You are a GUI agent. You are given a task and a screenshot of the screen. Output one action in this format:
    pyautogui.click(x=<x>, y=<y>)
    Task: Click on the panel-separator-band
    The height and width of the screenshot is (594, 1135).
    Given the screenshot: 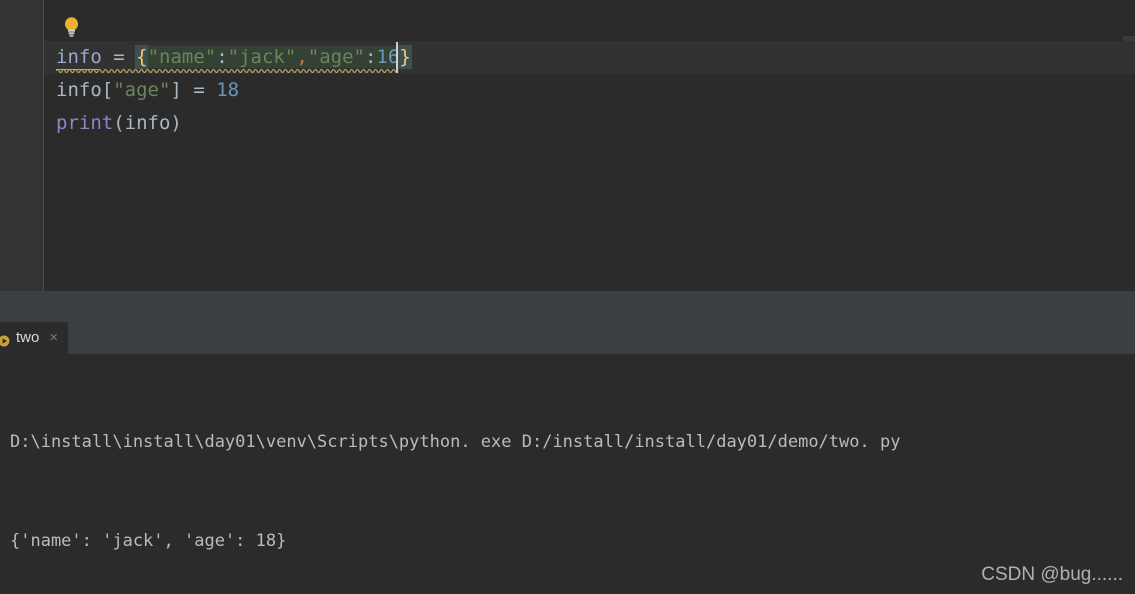 What is the action you would take?
    pyautogui.click(x=567, y=306)
    